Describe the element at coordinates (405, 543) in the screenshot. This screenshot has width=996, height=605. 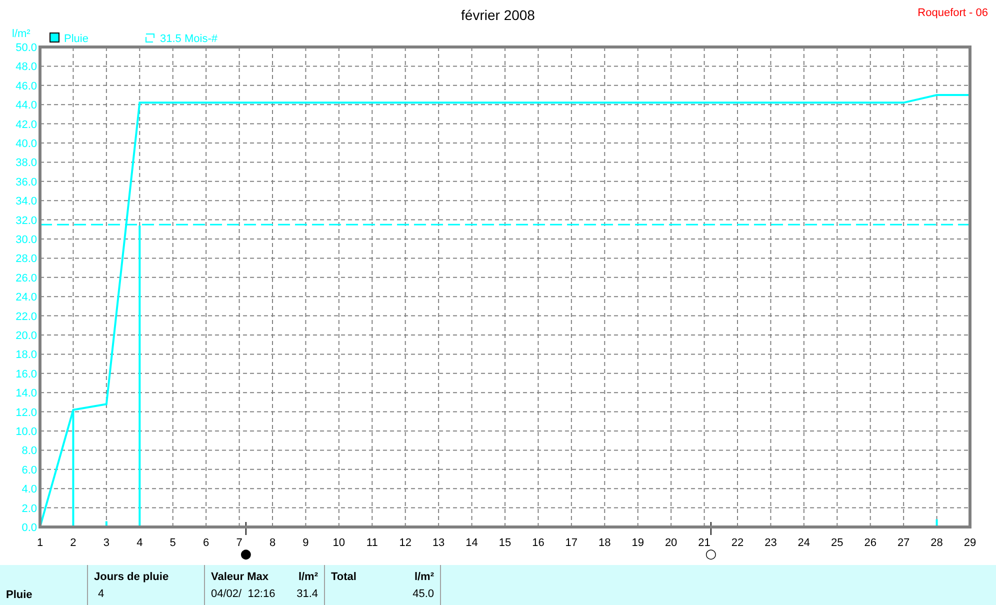
I see `x-tick-label: 12` at that location.